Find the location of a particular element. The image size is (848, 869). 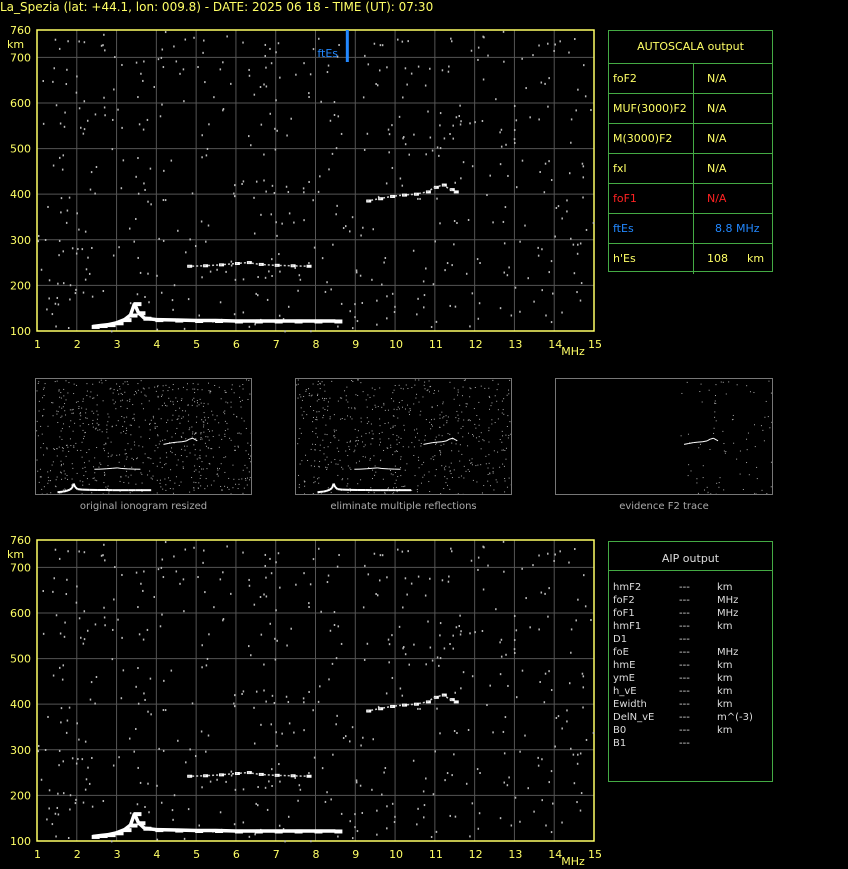

autoscala-value: 108 is located at coordinates (717, 258).